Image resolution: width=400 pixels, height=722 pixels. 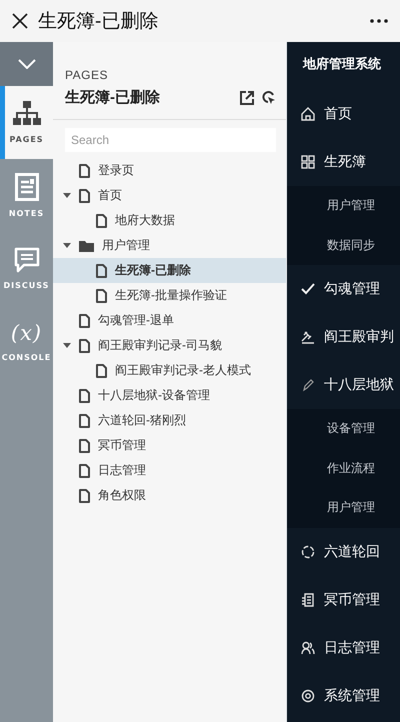 What do you see at coordinates (26, 114) in the screenshot?
I see `sitemap-icon` at bounding box center [26, 114].